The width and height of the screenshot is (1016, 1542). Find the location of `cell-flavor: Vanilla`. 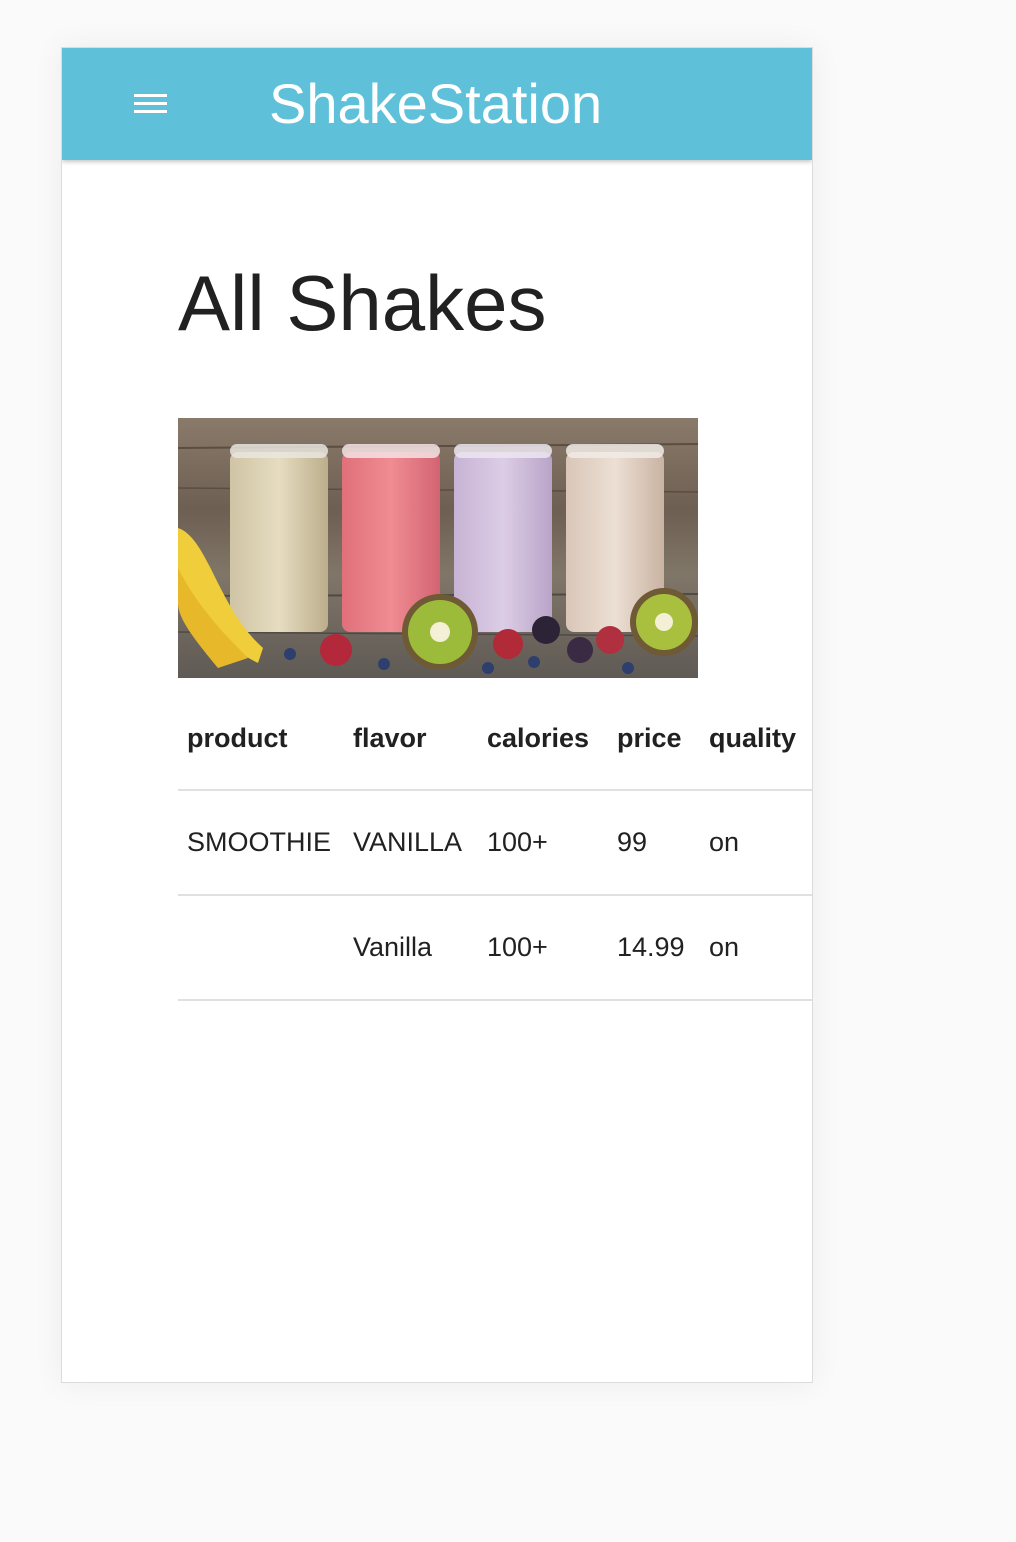

cell-flavor: Vanilla is located at coordinates (411, 948).